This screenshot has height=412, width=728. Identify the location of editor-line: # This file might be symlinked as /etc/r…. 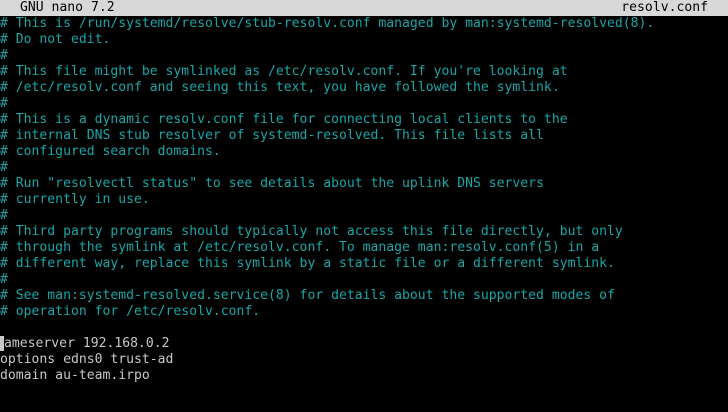
(284, 71).